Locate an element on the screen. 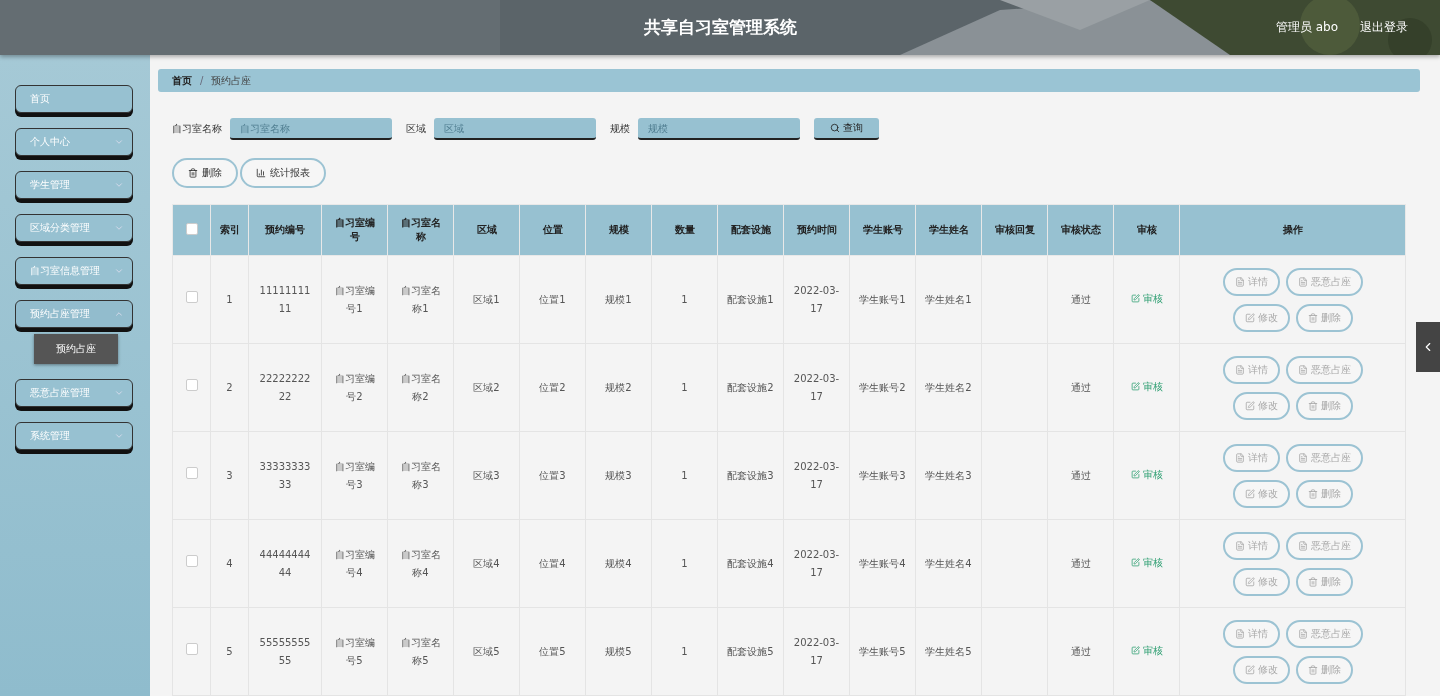  column-header: 规模 is located at coordinates (618, 230).